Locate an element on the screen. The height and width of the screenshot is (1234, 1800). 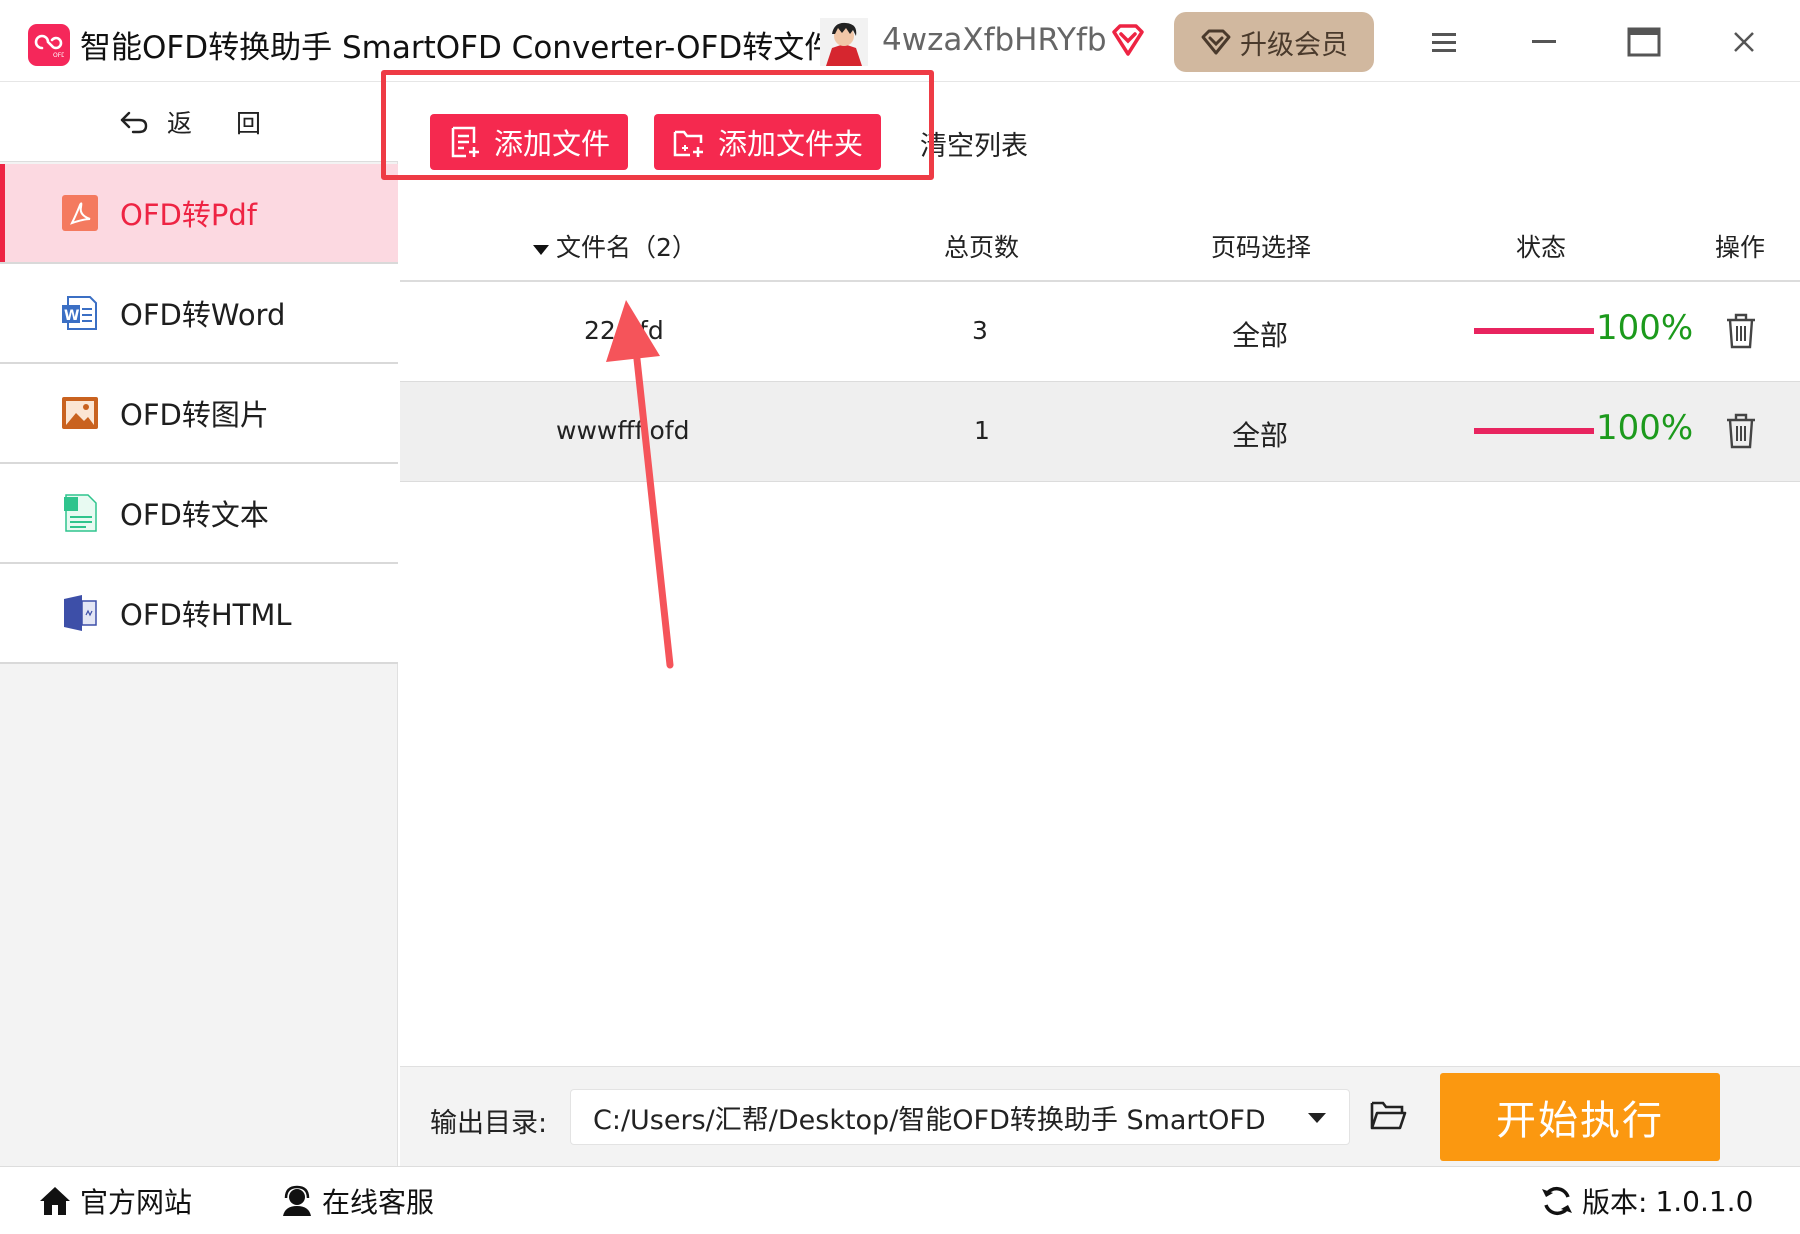
output-dir-select: C:/Users/汇帮/Desktop/智能OFD转换助手 SmartOFD is located at coordinates (960, 1117).